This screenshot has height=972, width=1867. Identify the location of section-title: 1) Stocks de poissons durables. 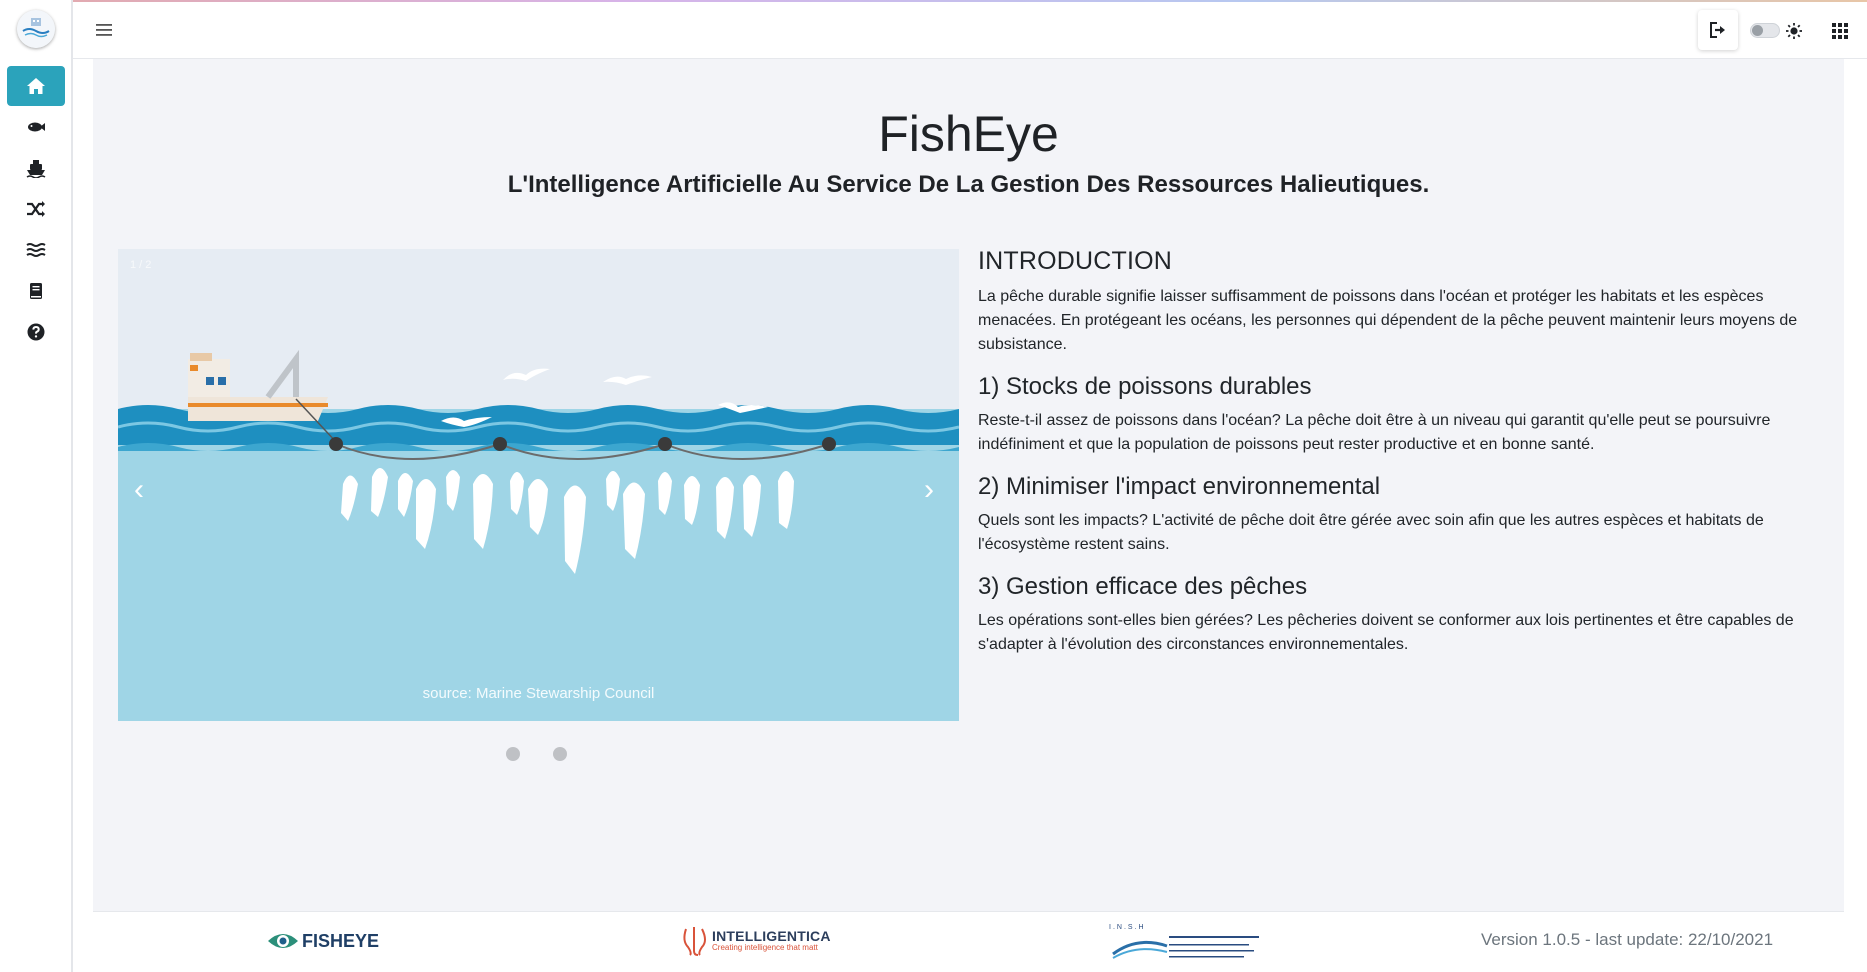
(1145, 386).